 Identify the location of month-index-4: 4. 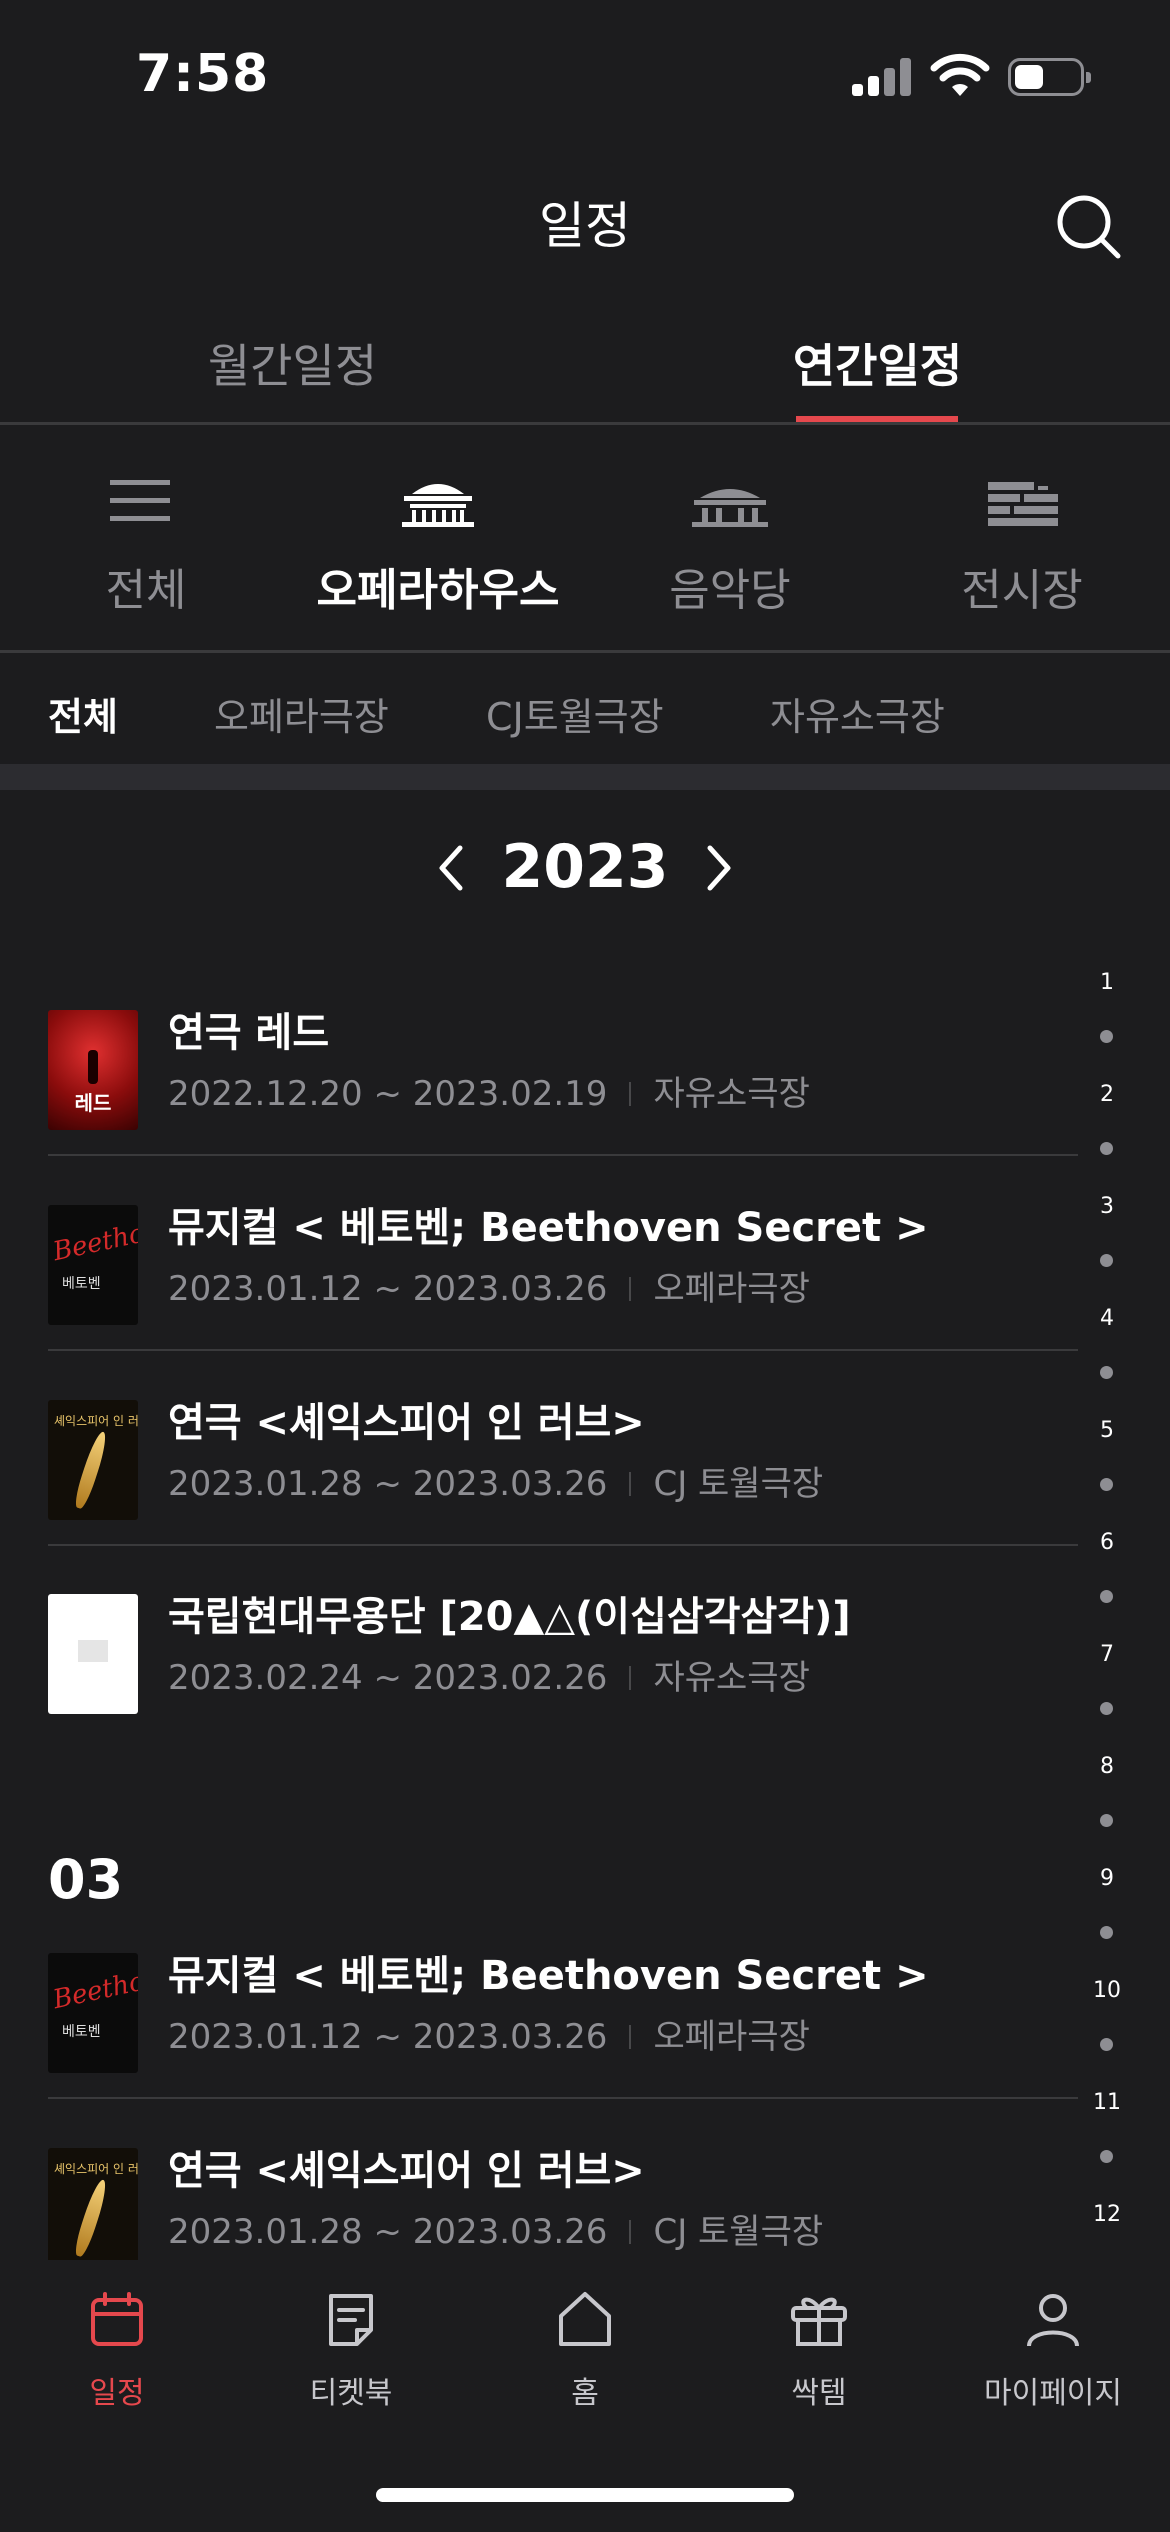
(1107, 1318).